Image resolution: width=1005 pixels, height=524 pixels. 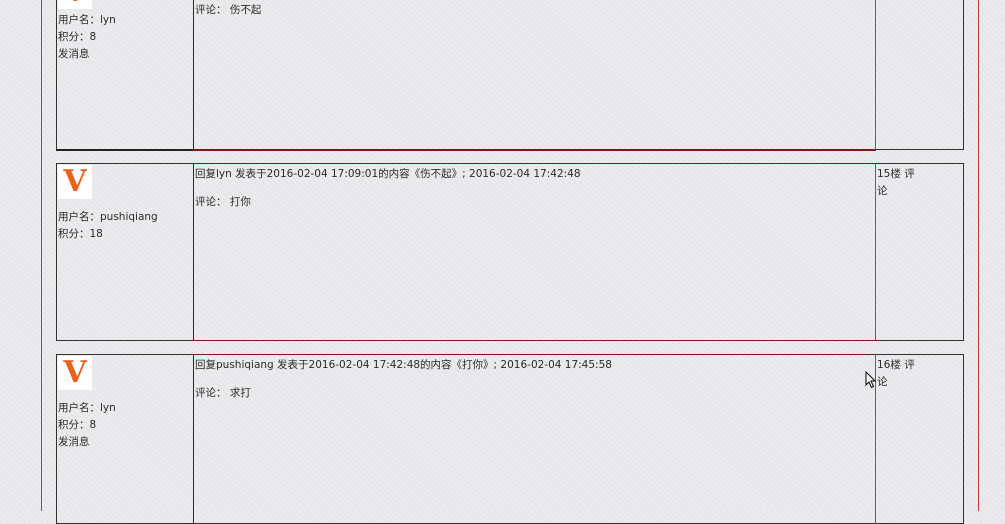 I want to click on comment-text: 评论： 伤不起, so click(x=228, y=10).